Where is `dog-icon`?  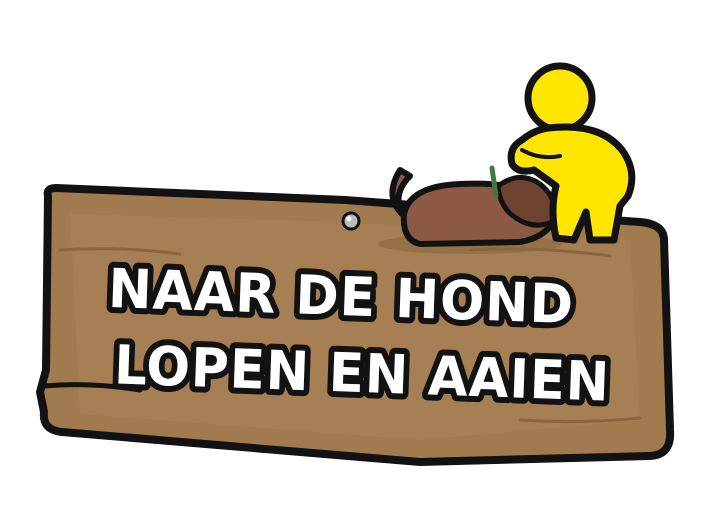 dog-icon is located at coordinates (470, 209).